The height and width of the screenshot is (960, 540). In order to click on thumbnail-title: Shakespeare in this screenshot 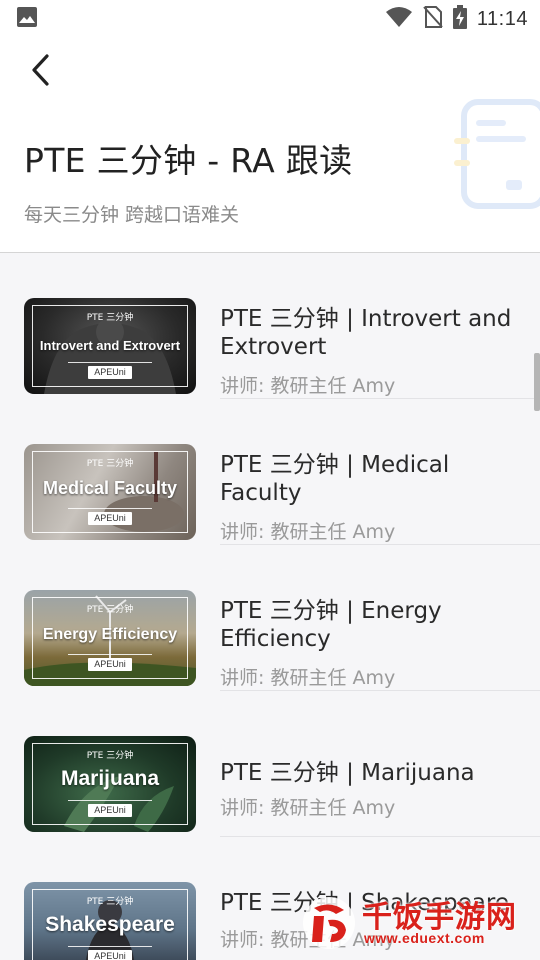, I will do `click(110, 924)`.